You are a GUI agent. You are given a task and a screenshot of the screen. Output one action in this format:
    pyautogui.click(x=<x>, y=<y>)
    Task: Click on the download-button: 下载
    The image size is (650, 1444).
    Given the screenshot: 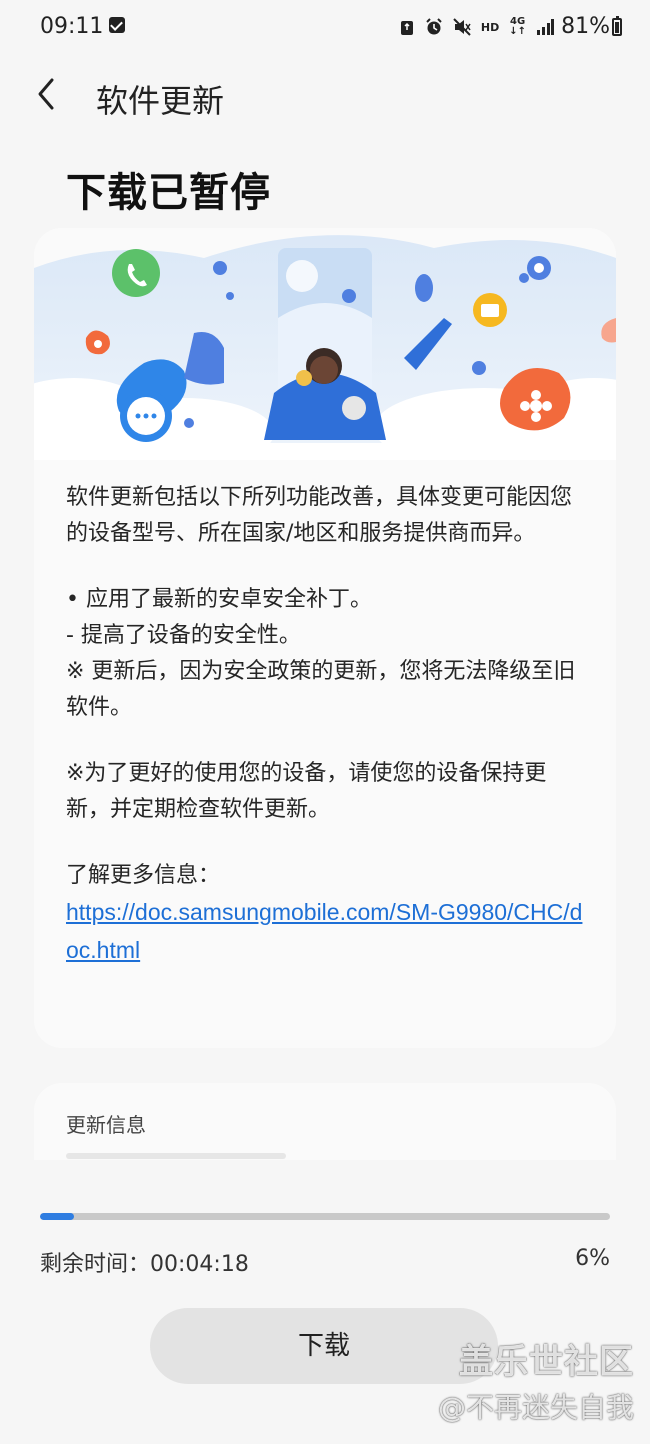 What is the action you would take?
    pyautogui.click(x=324, y=1346)
    